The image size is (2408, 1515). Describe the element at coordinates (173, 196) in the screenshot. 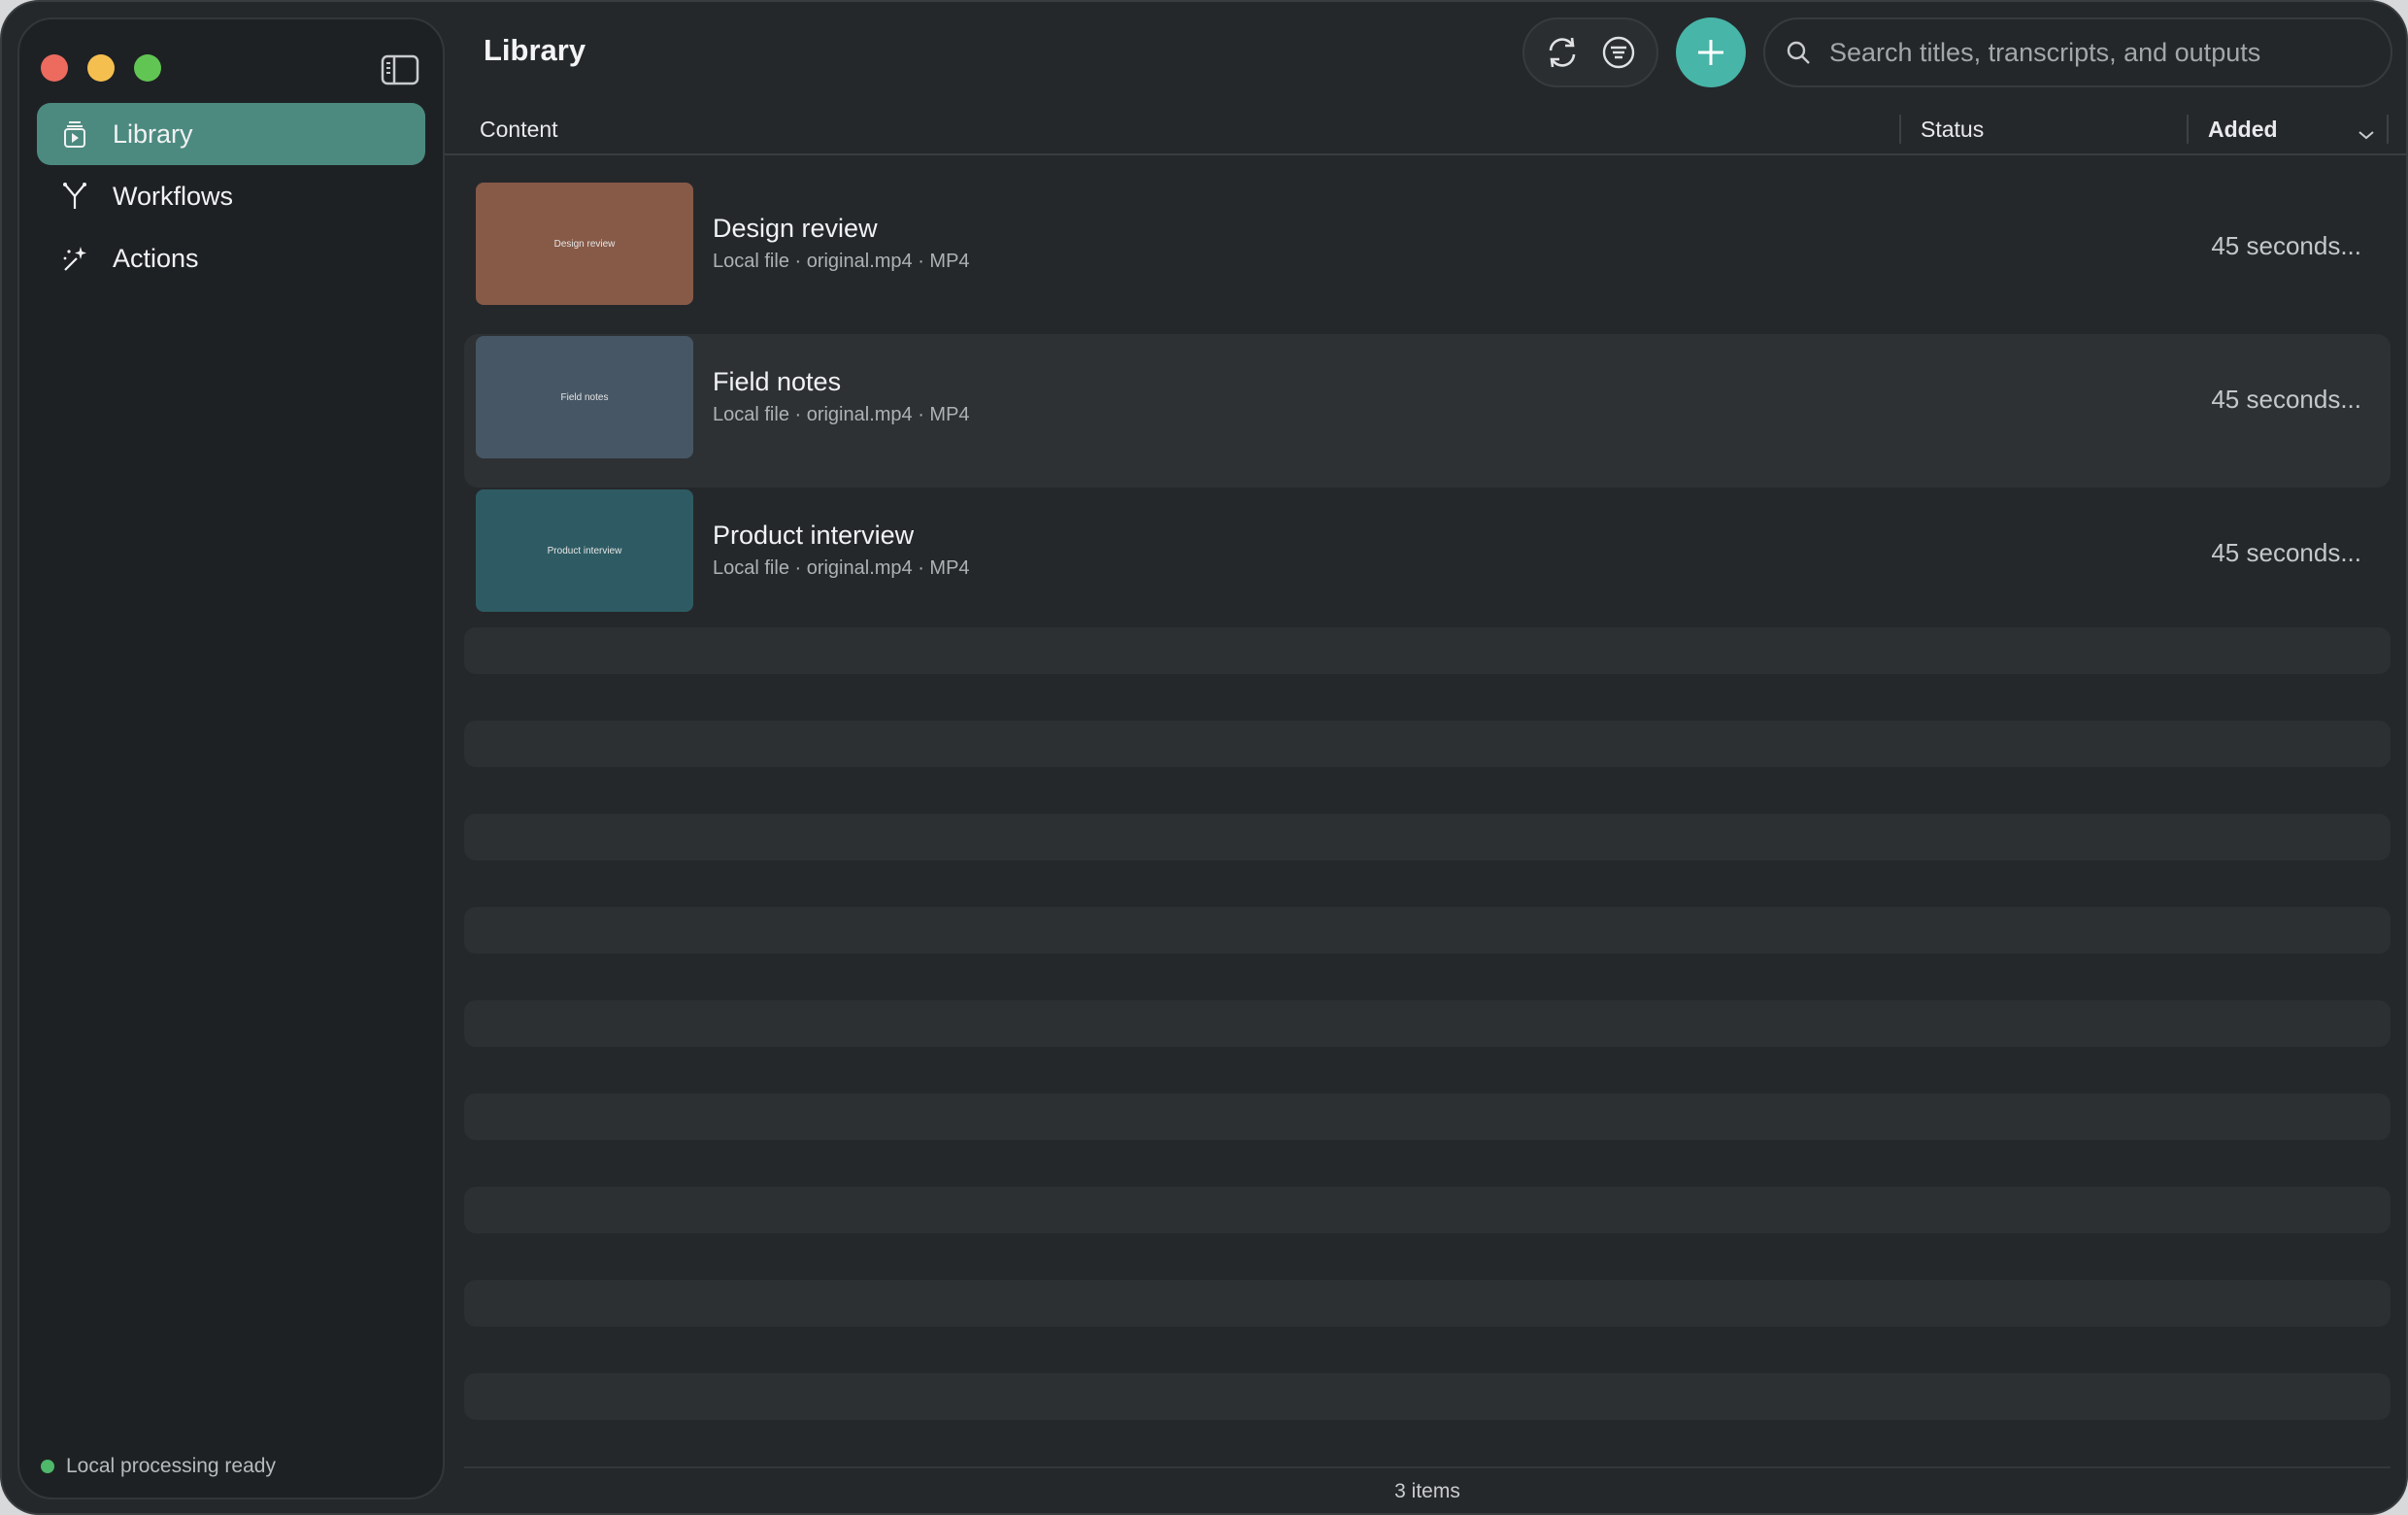

I see `sidebar-item-label: Workflows` at that location.